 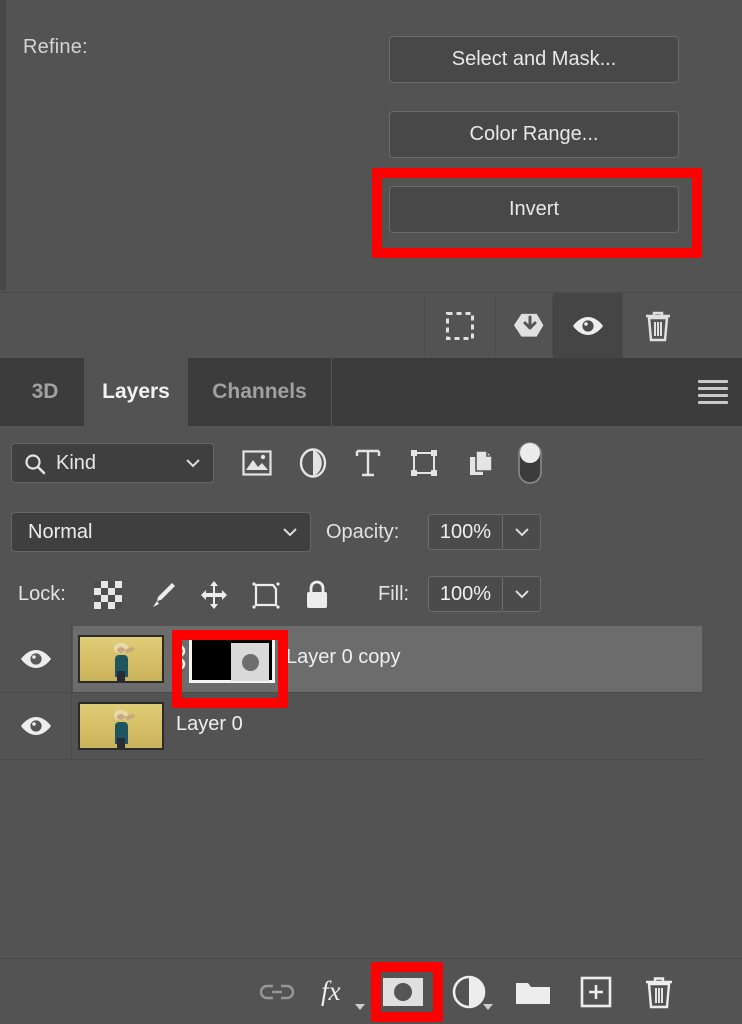 I want to click on new-adjustment-layer-button, so click(x=469, y=991).